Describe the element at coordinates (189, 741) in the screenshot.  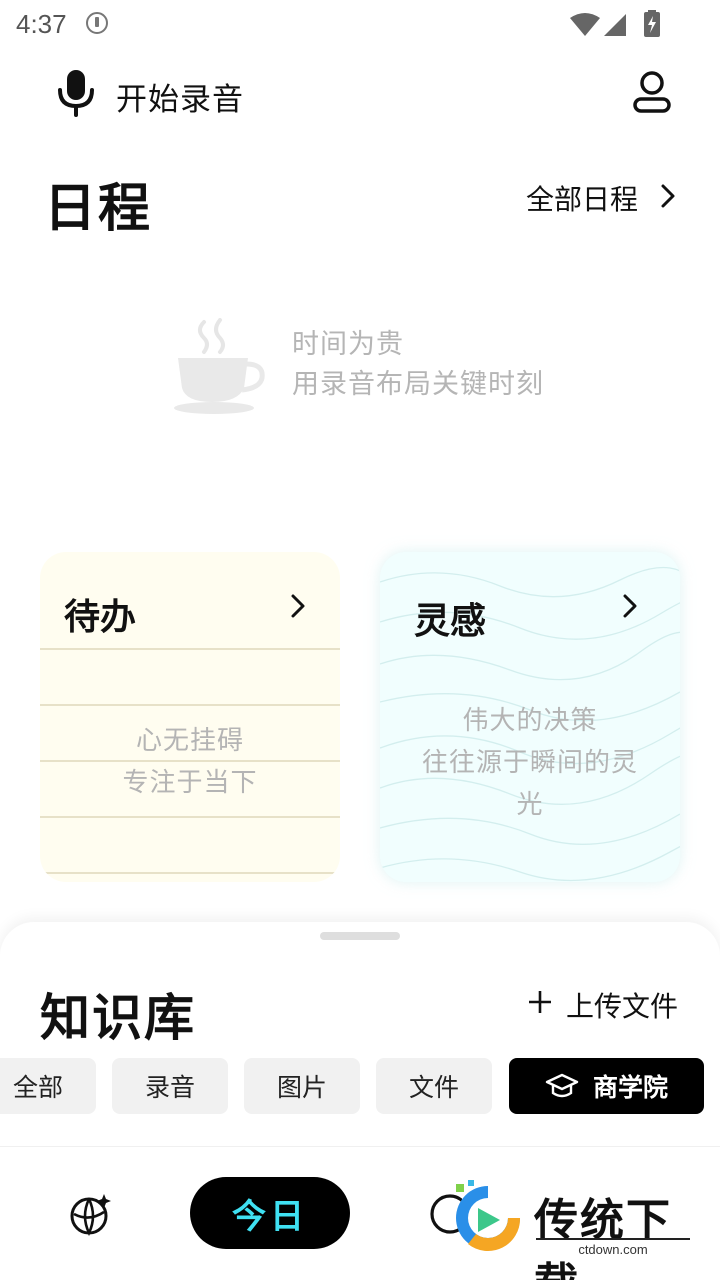
I see `todo-empty-line: 心无挂碍` at that location.